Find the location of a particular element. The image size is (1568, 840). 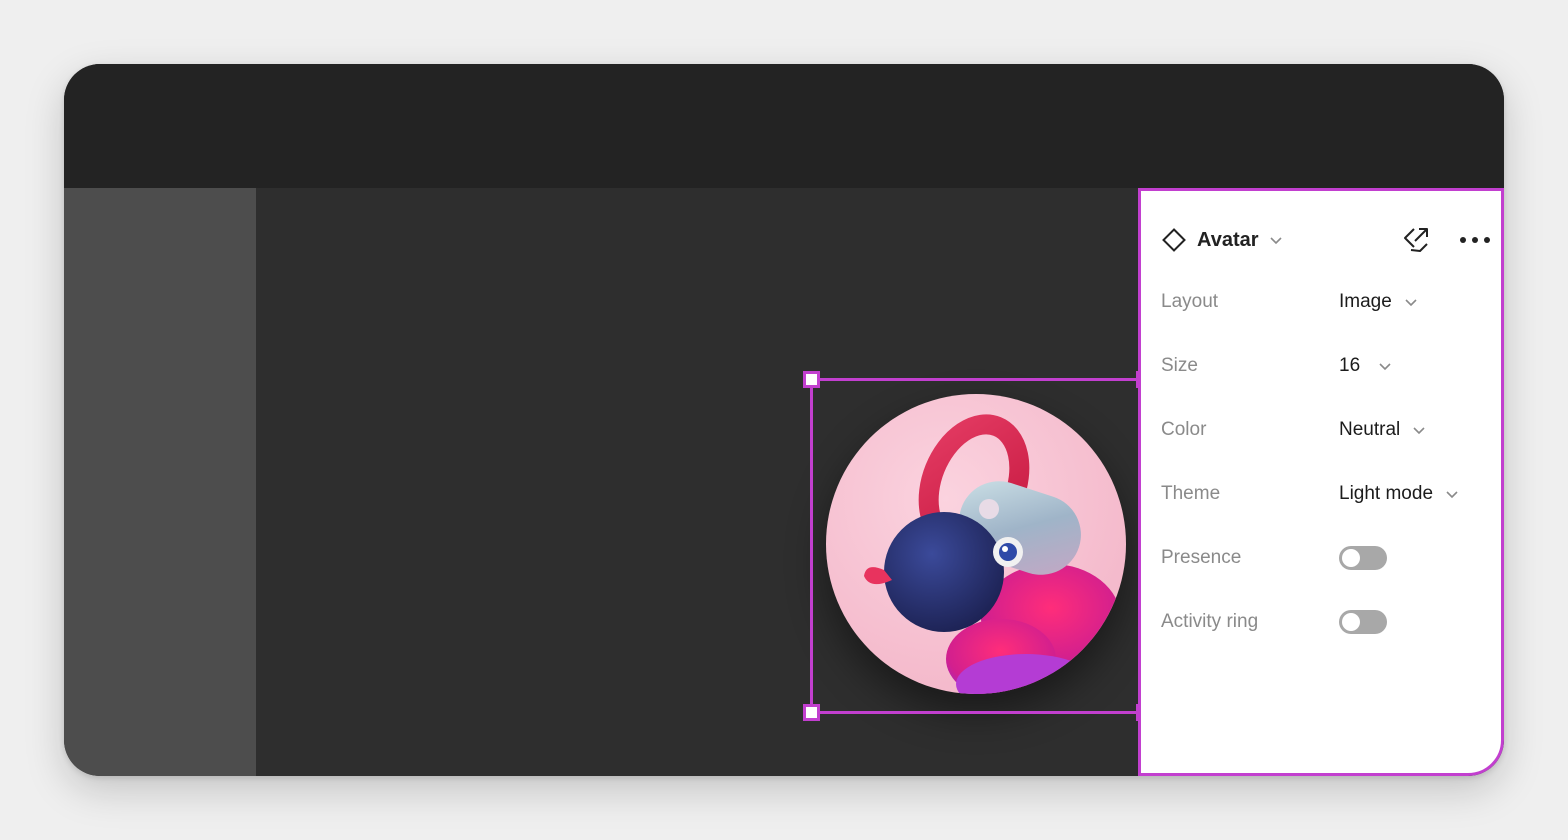

activity-ring-toggle is located at coordinates (1363, 622).